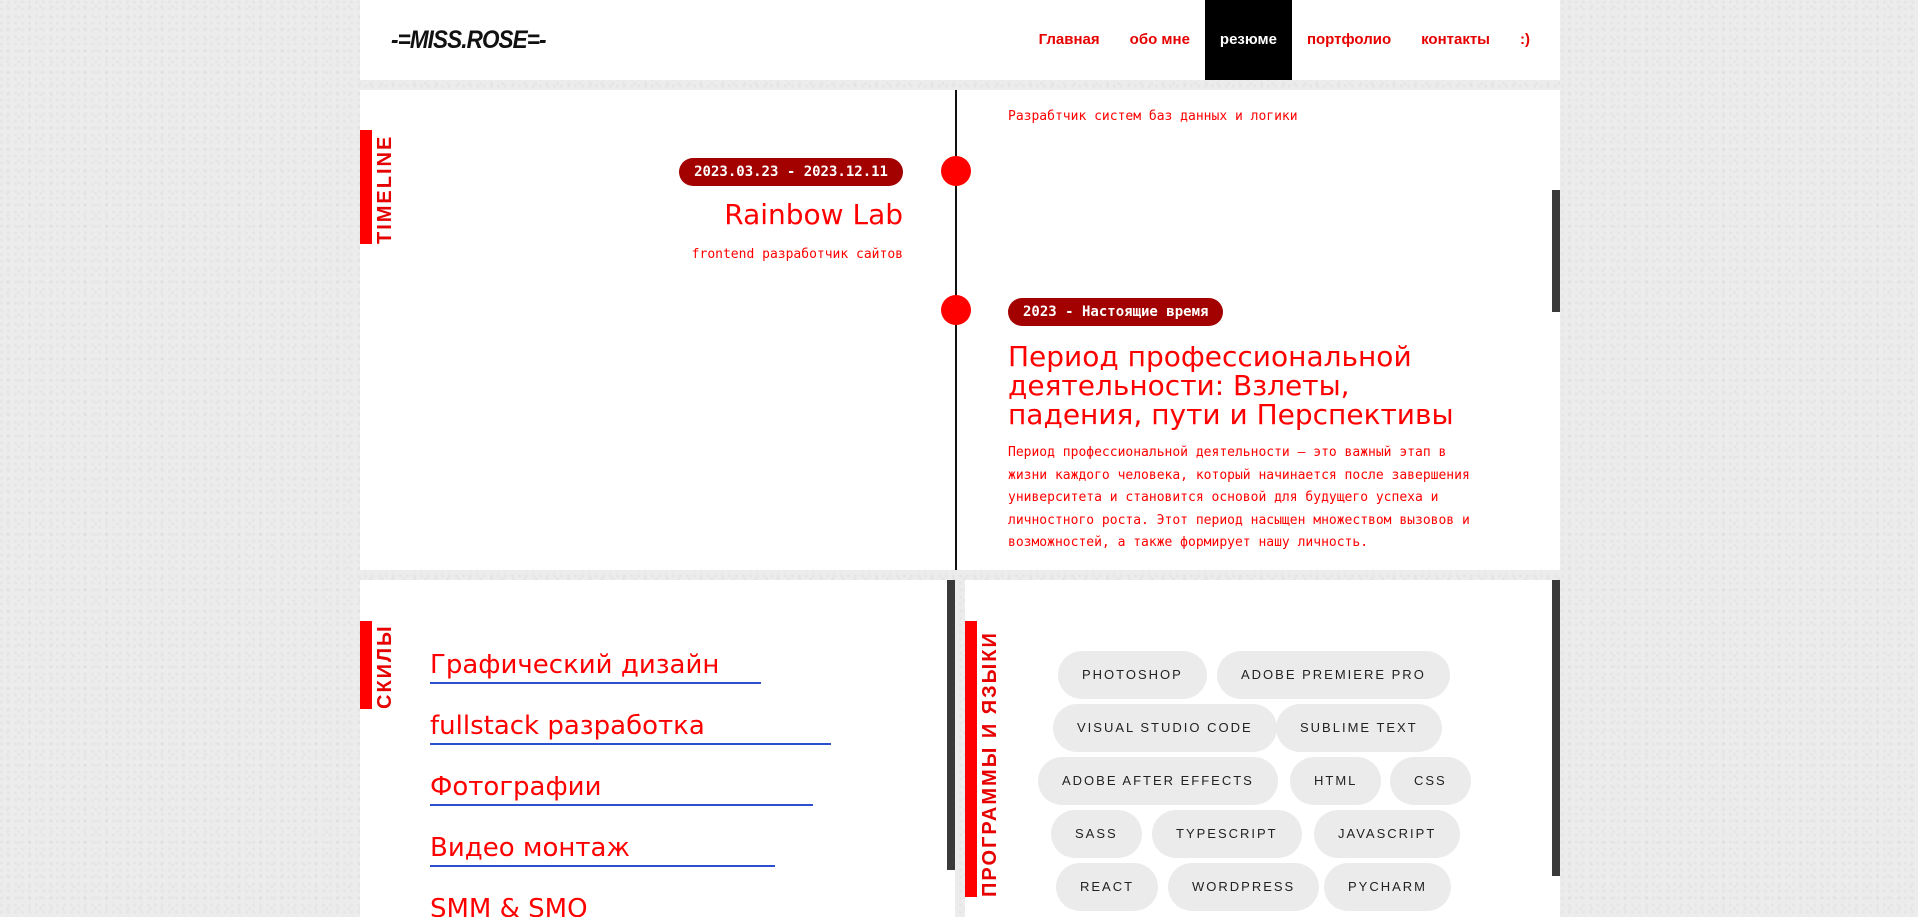 Image resolution: width=1918 pixels, height=917 pixels. Describe the element at coordinates (797, 254) in the screenshot. I see `timeline-entry-desc: frontend разработчик сайтов` at that location.